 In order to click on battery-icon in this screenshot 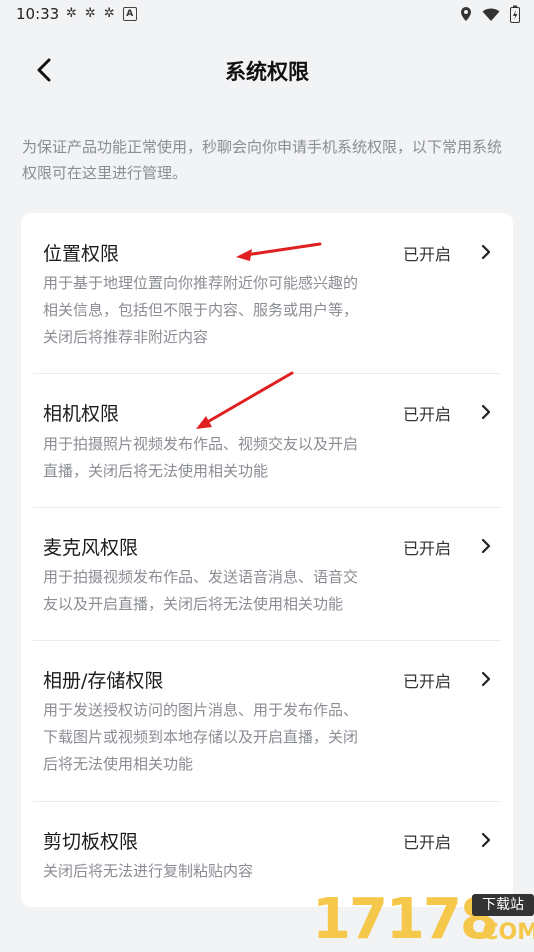, I will do `click(515, 14)`.